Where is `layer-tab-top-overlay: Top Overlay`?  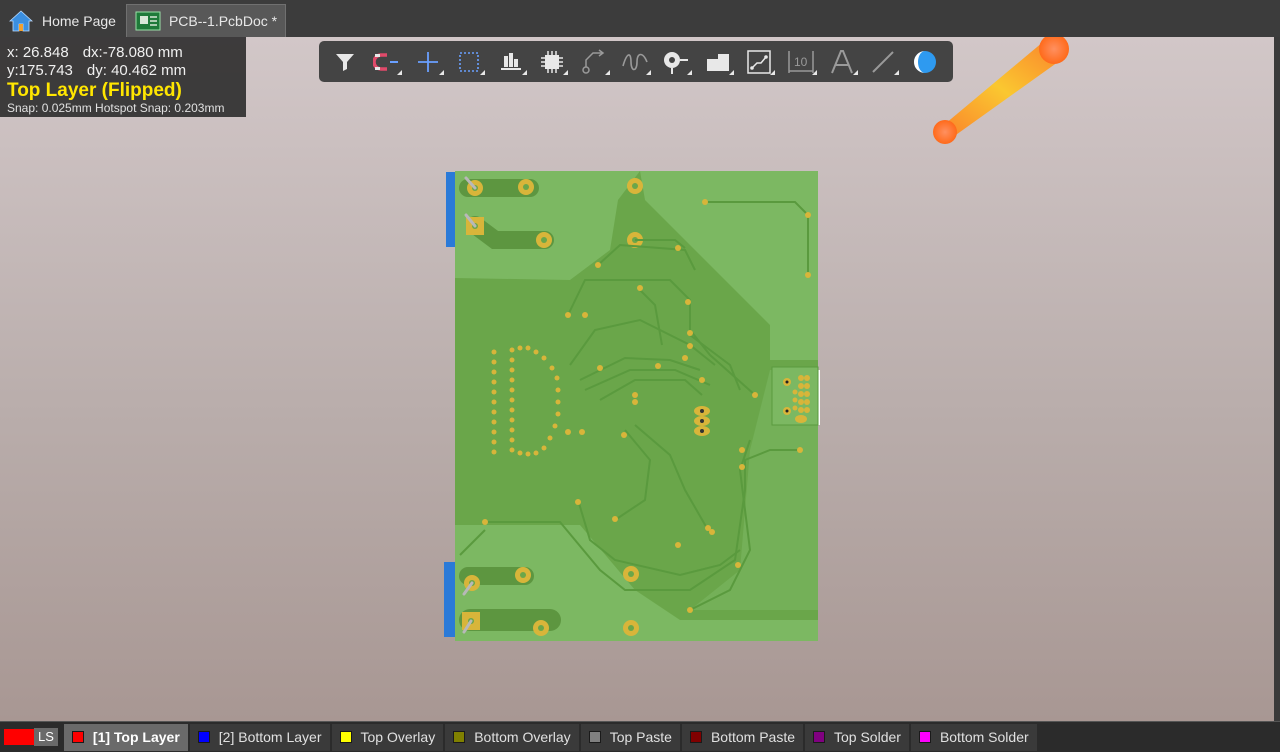 layer-tab-top-overlay: Top Overlay is located at coordinates (387, 737).